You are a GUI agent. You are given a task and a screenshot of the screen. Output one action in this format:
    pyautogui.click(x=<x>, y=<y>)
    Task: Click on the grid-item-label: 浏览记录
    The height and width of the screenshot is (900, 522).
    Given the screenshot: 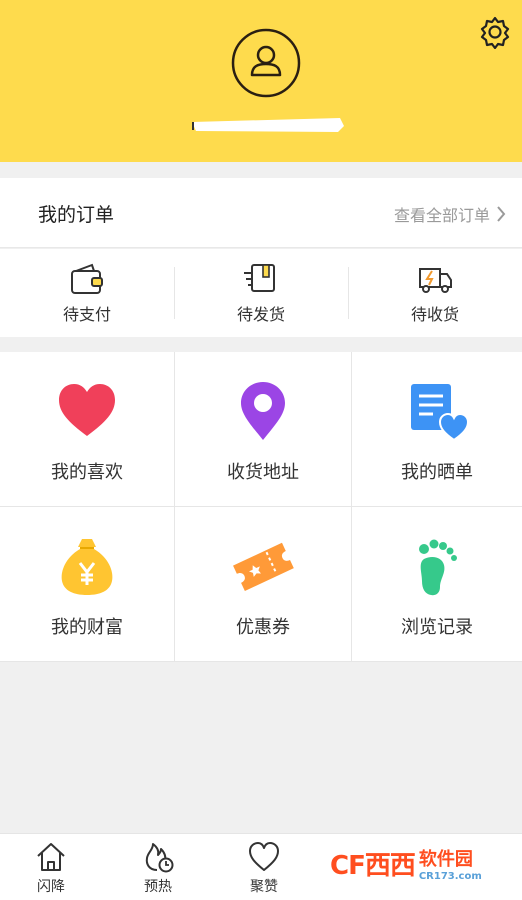 What is the action you would take?
    pyautogui.click(x=437, y=627)
    